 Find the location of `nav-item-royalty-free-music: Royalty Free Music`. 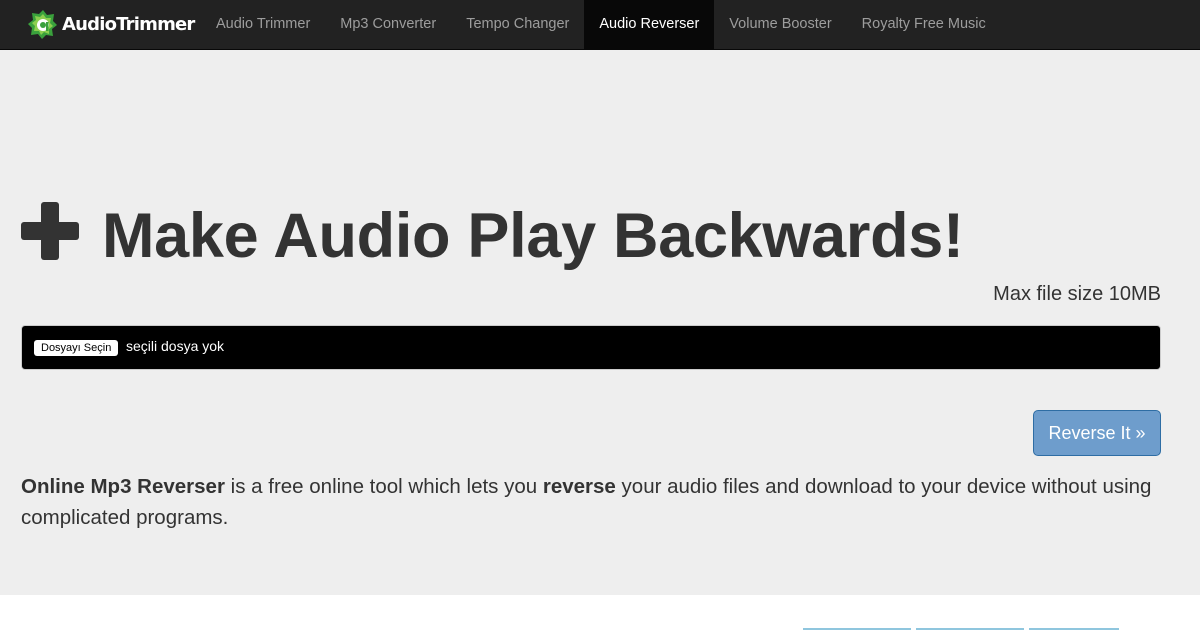

nav-item-royalty-free-music: Royalty Free Music is located at coordinates (924, 24).